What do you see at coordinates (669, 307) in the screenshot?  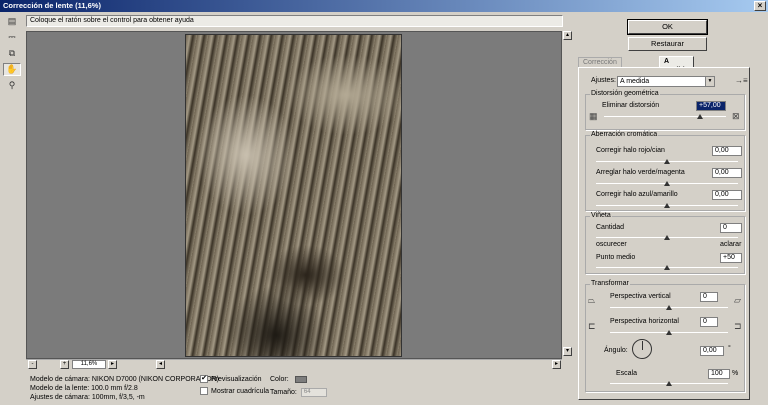 I see `vertical-perspective-slider` at bounding box center [669, 307].